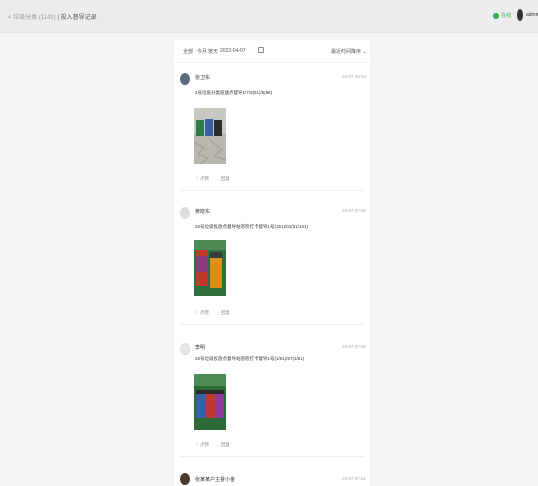  Describe the element at coordinates (346, 52) in the screenshot. I see `sort-label: 最近时间降序` at that location.